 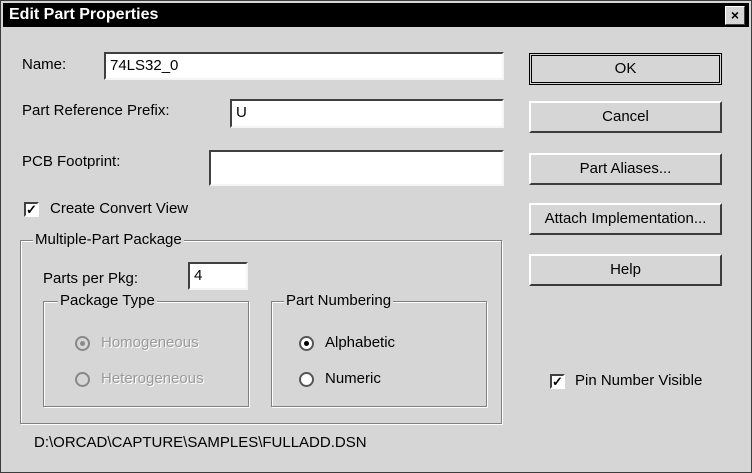 What do you see at coordinates (91, 278) in the screenshot?
I see `parts-per-pkg-label: Parts per Pkg:` at bounding box center [91, 278].